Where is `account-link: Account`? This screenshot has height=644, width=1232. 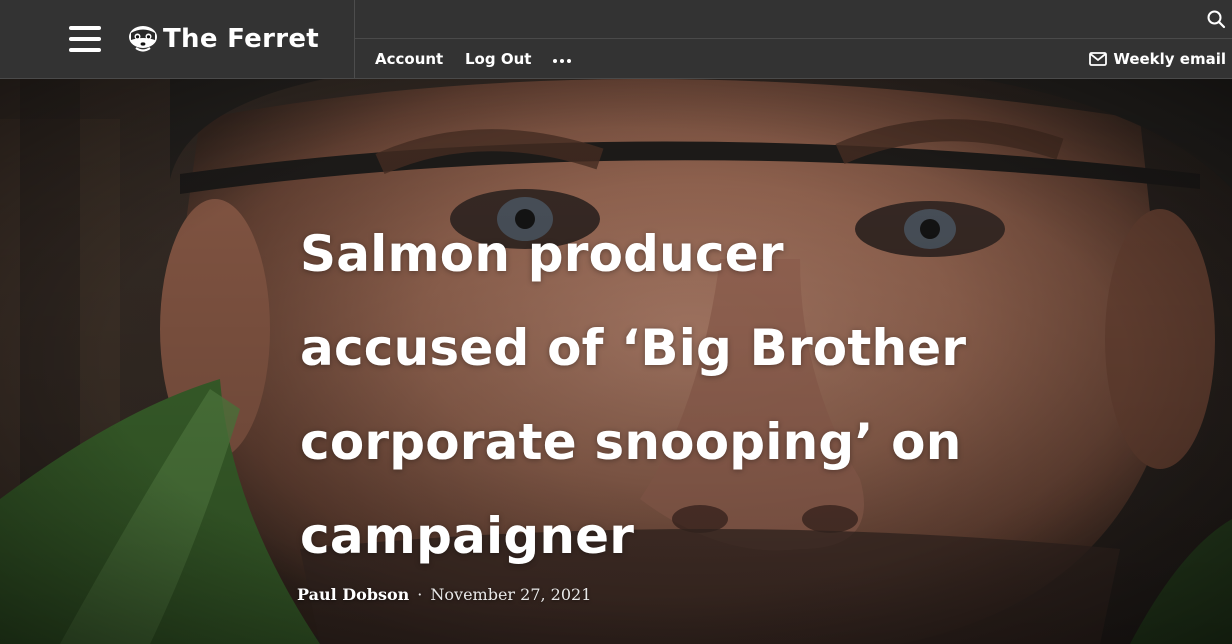
account-link: Account is located at coordinates (409, 59).